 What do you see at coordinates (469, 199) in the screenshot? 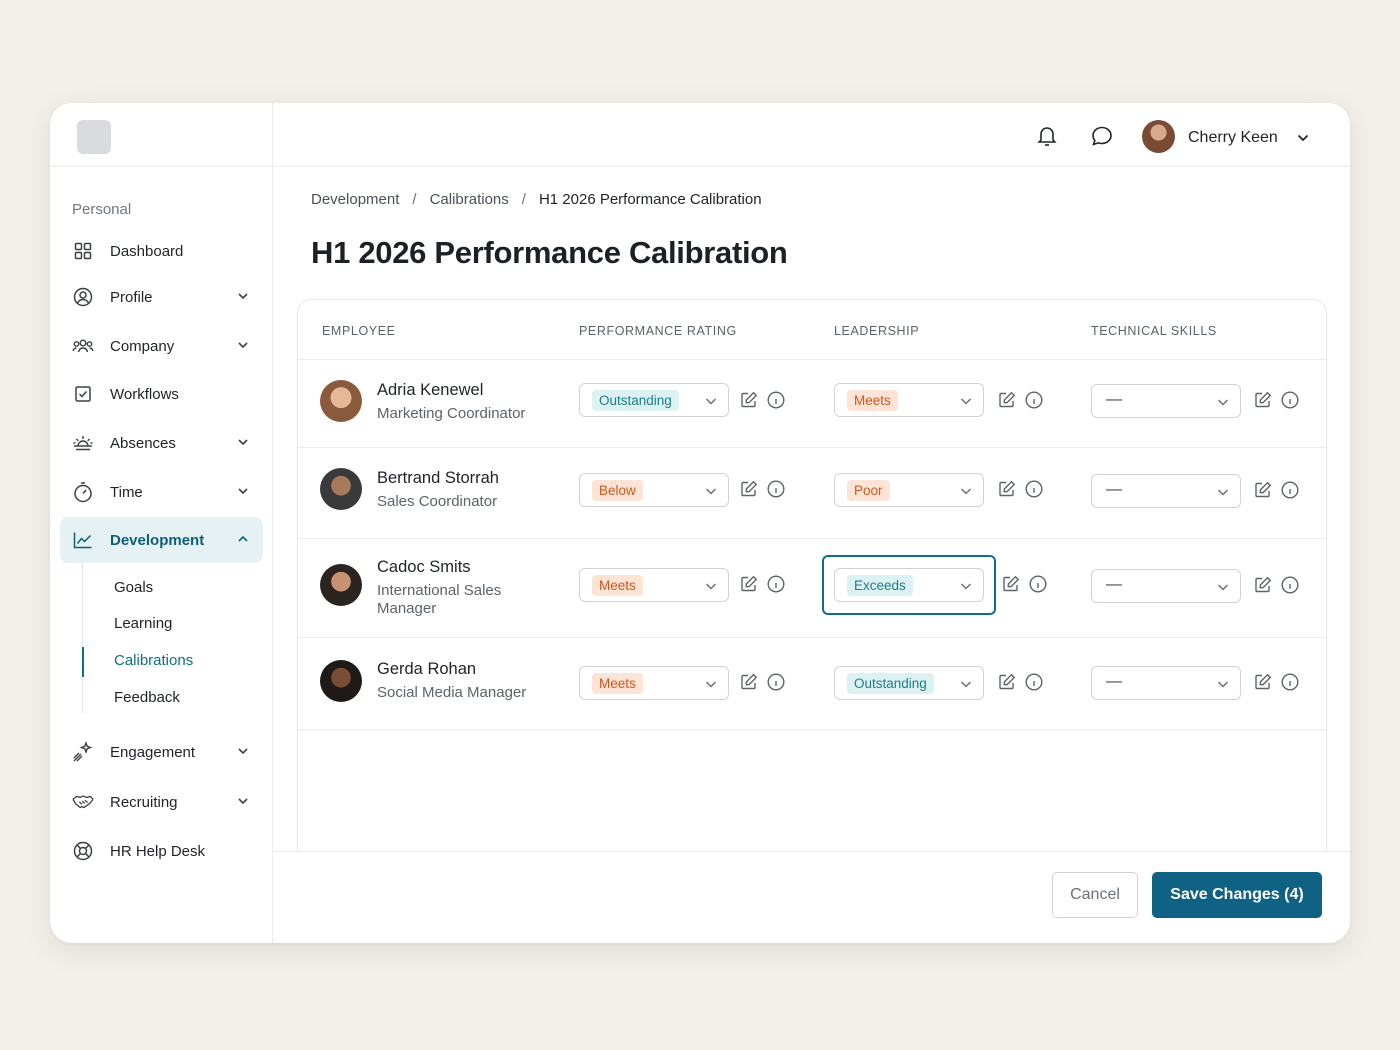
I see `breadcrumb-calibrations: Calibrations` at bounding box center [469, 199].